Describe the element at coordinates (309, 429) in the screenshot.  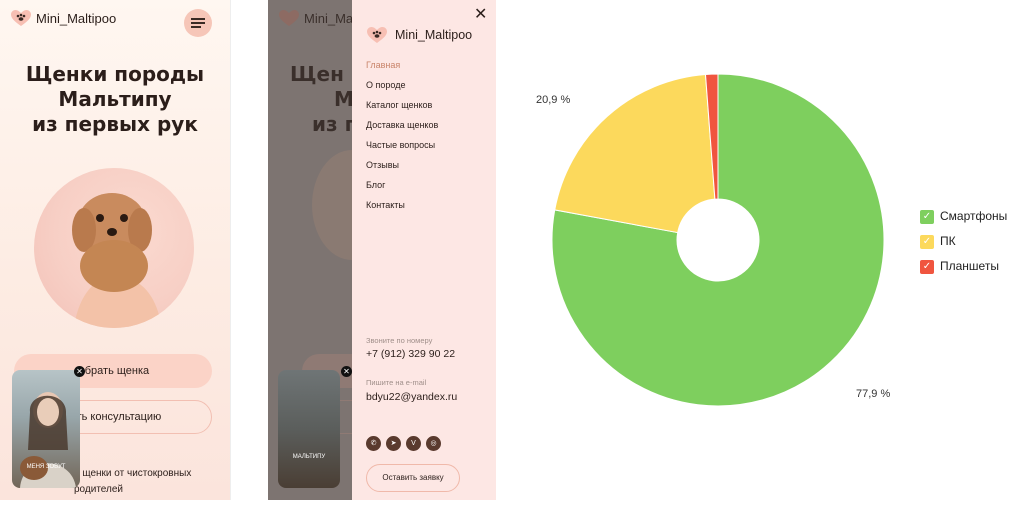
I see `video-widget: МАЛЬТИПУ` at that location.